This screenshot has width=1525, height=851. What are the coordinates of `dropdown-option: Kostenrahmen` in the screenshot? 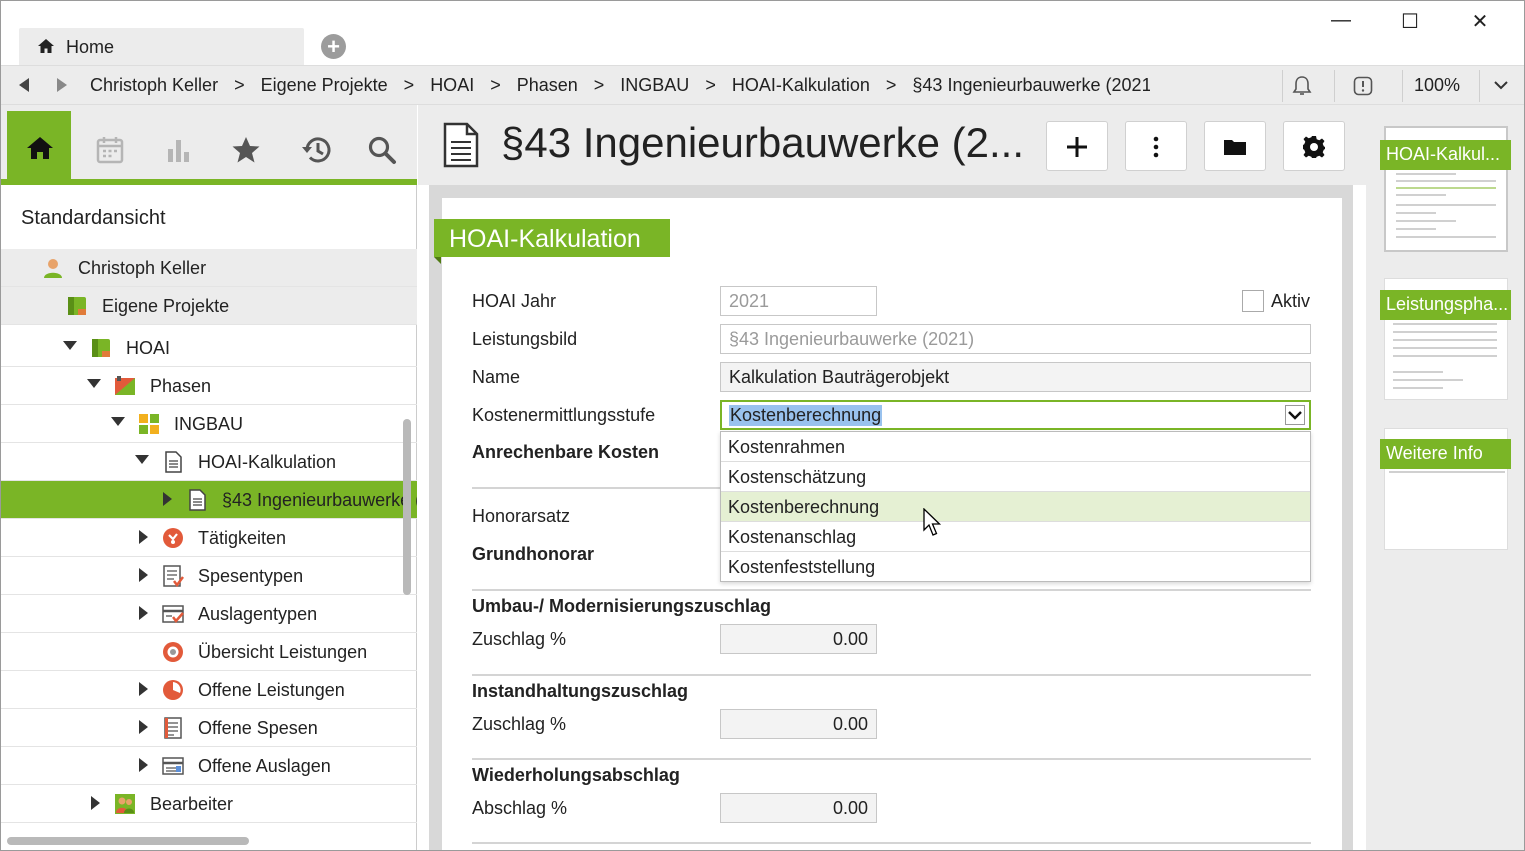 It's located at (1015, 447).